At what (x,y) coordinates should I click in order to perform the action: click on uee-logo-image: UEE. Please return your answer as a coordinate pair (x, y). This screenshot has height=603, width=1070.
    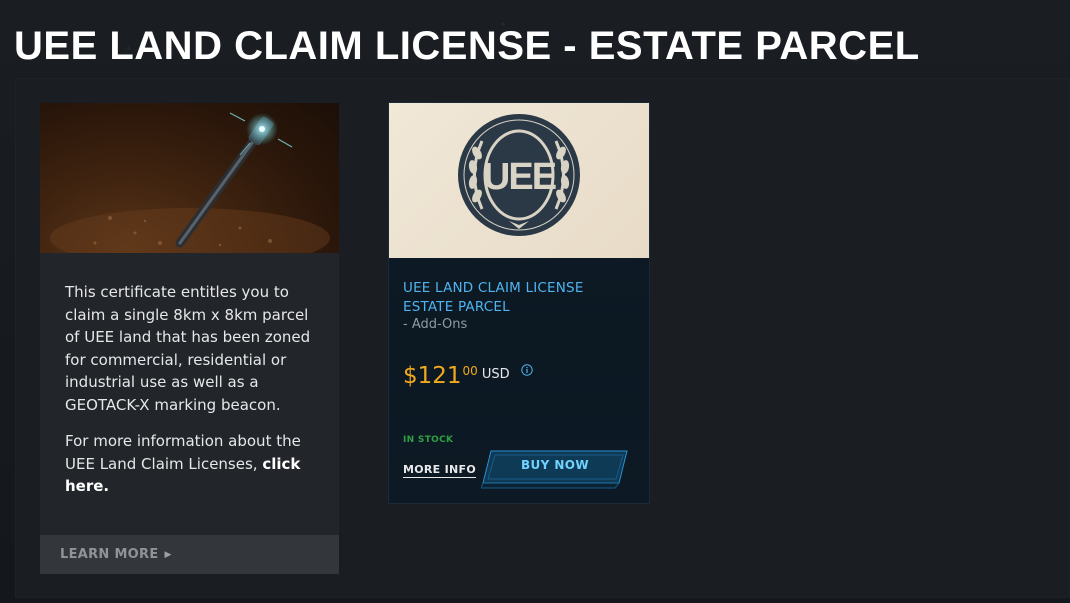
    Looking at the image, I should click on (519, 180).